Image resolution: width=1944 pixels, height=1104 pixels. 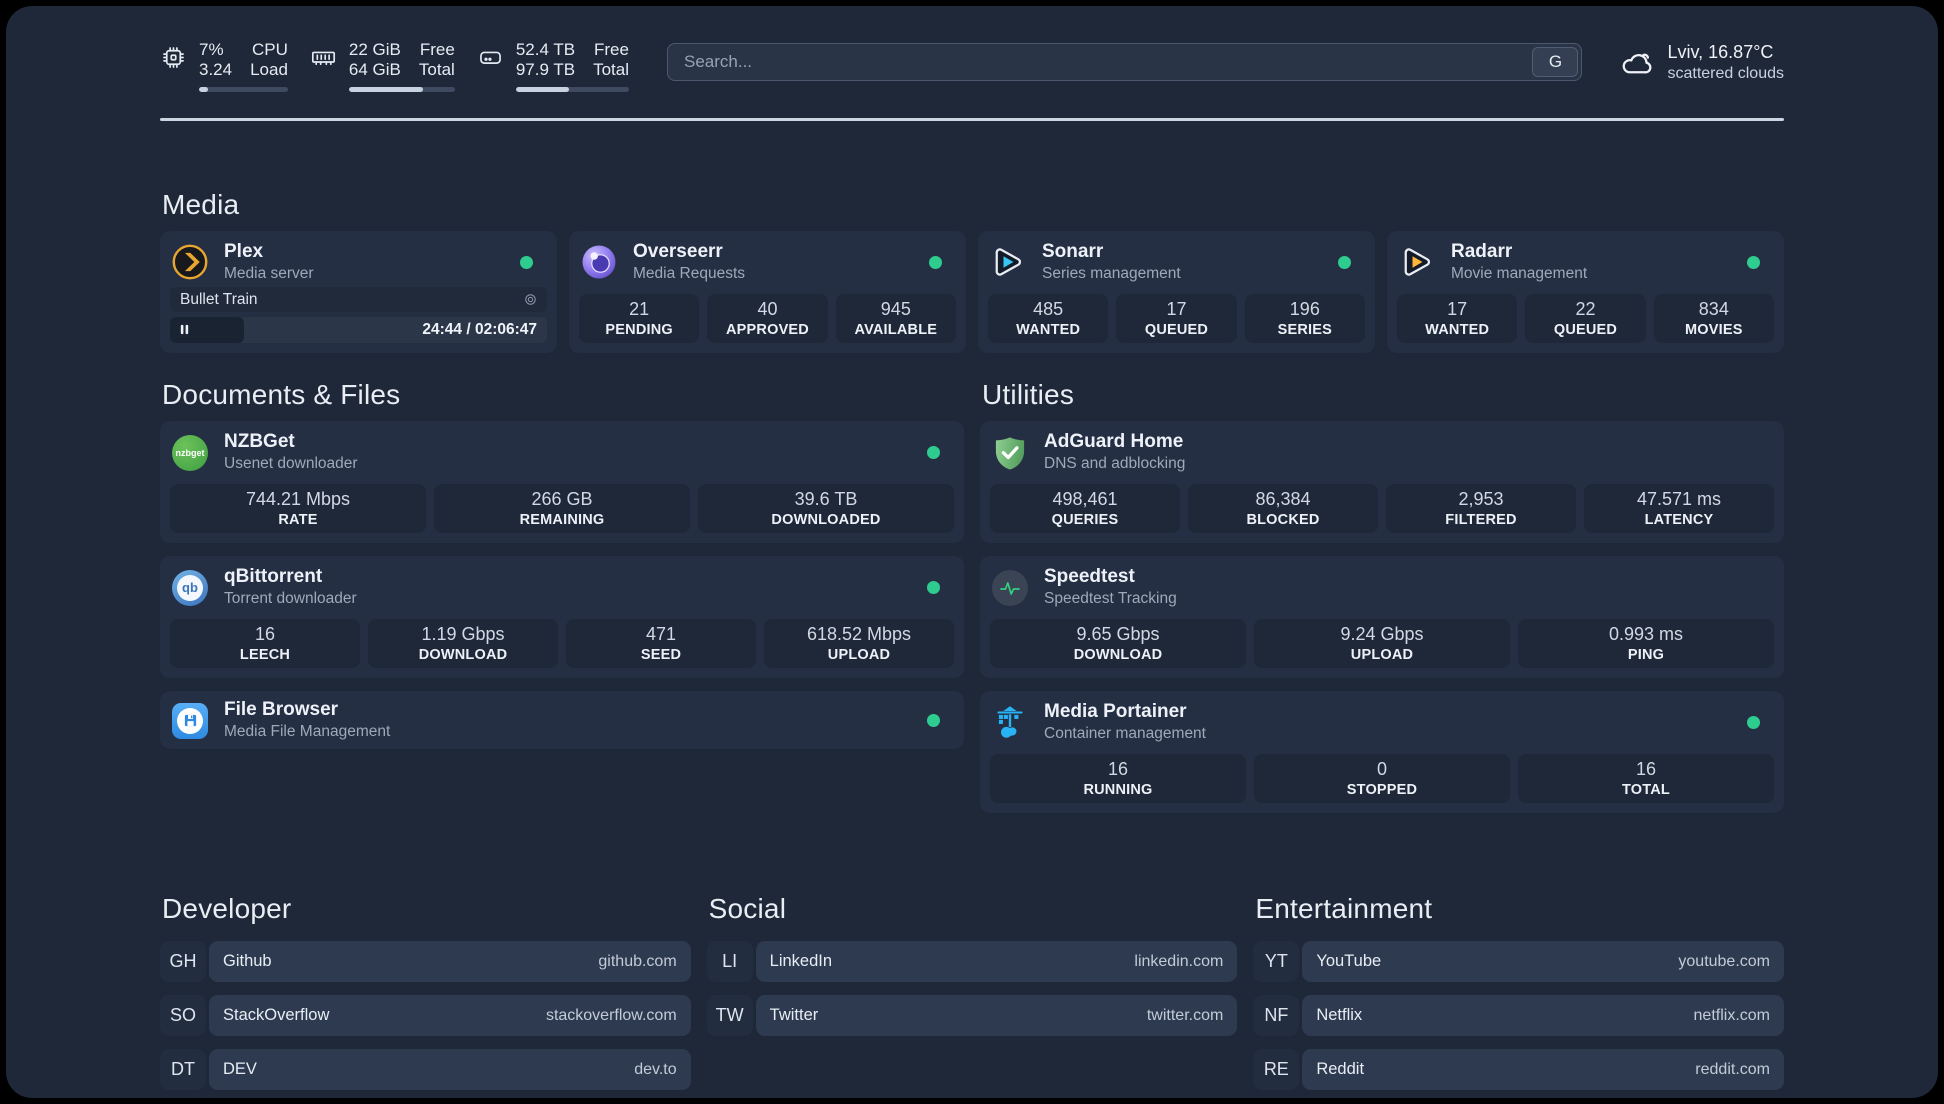 What do you see at coordinates (207, 329) in the screenshot?
I see `playback-elapsed` at bounding box center [207, 329].